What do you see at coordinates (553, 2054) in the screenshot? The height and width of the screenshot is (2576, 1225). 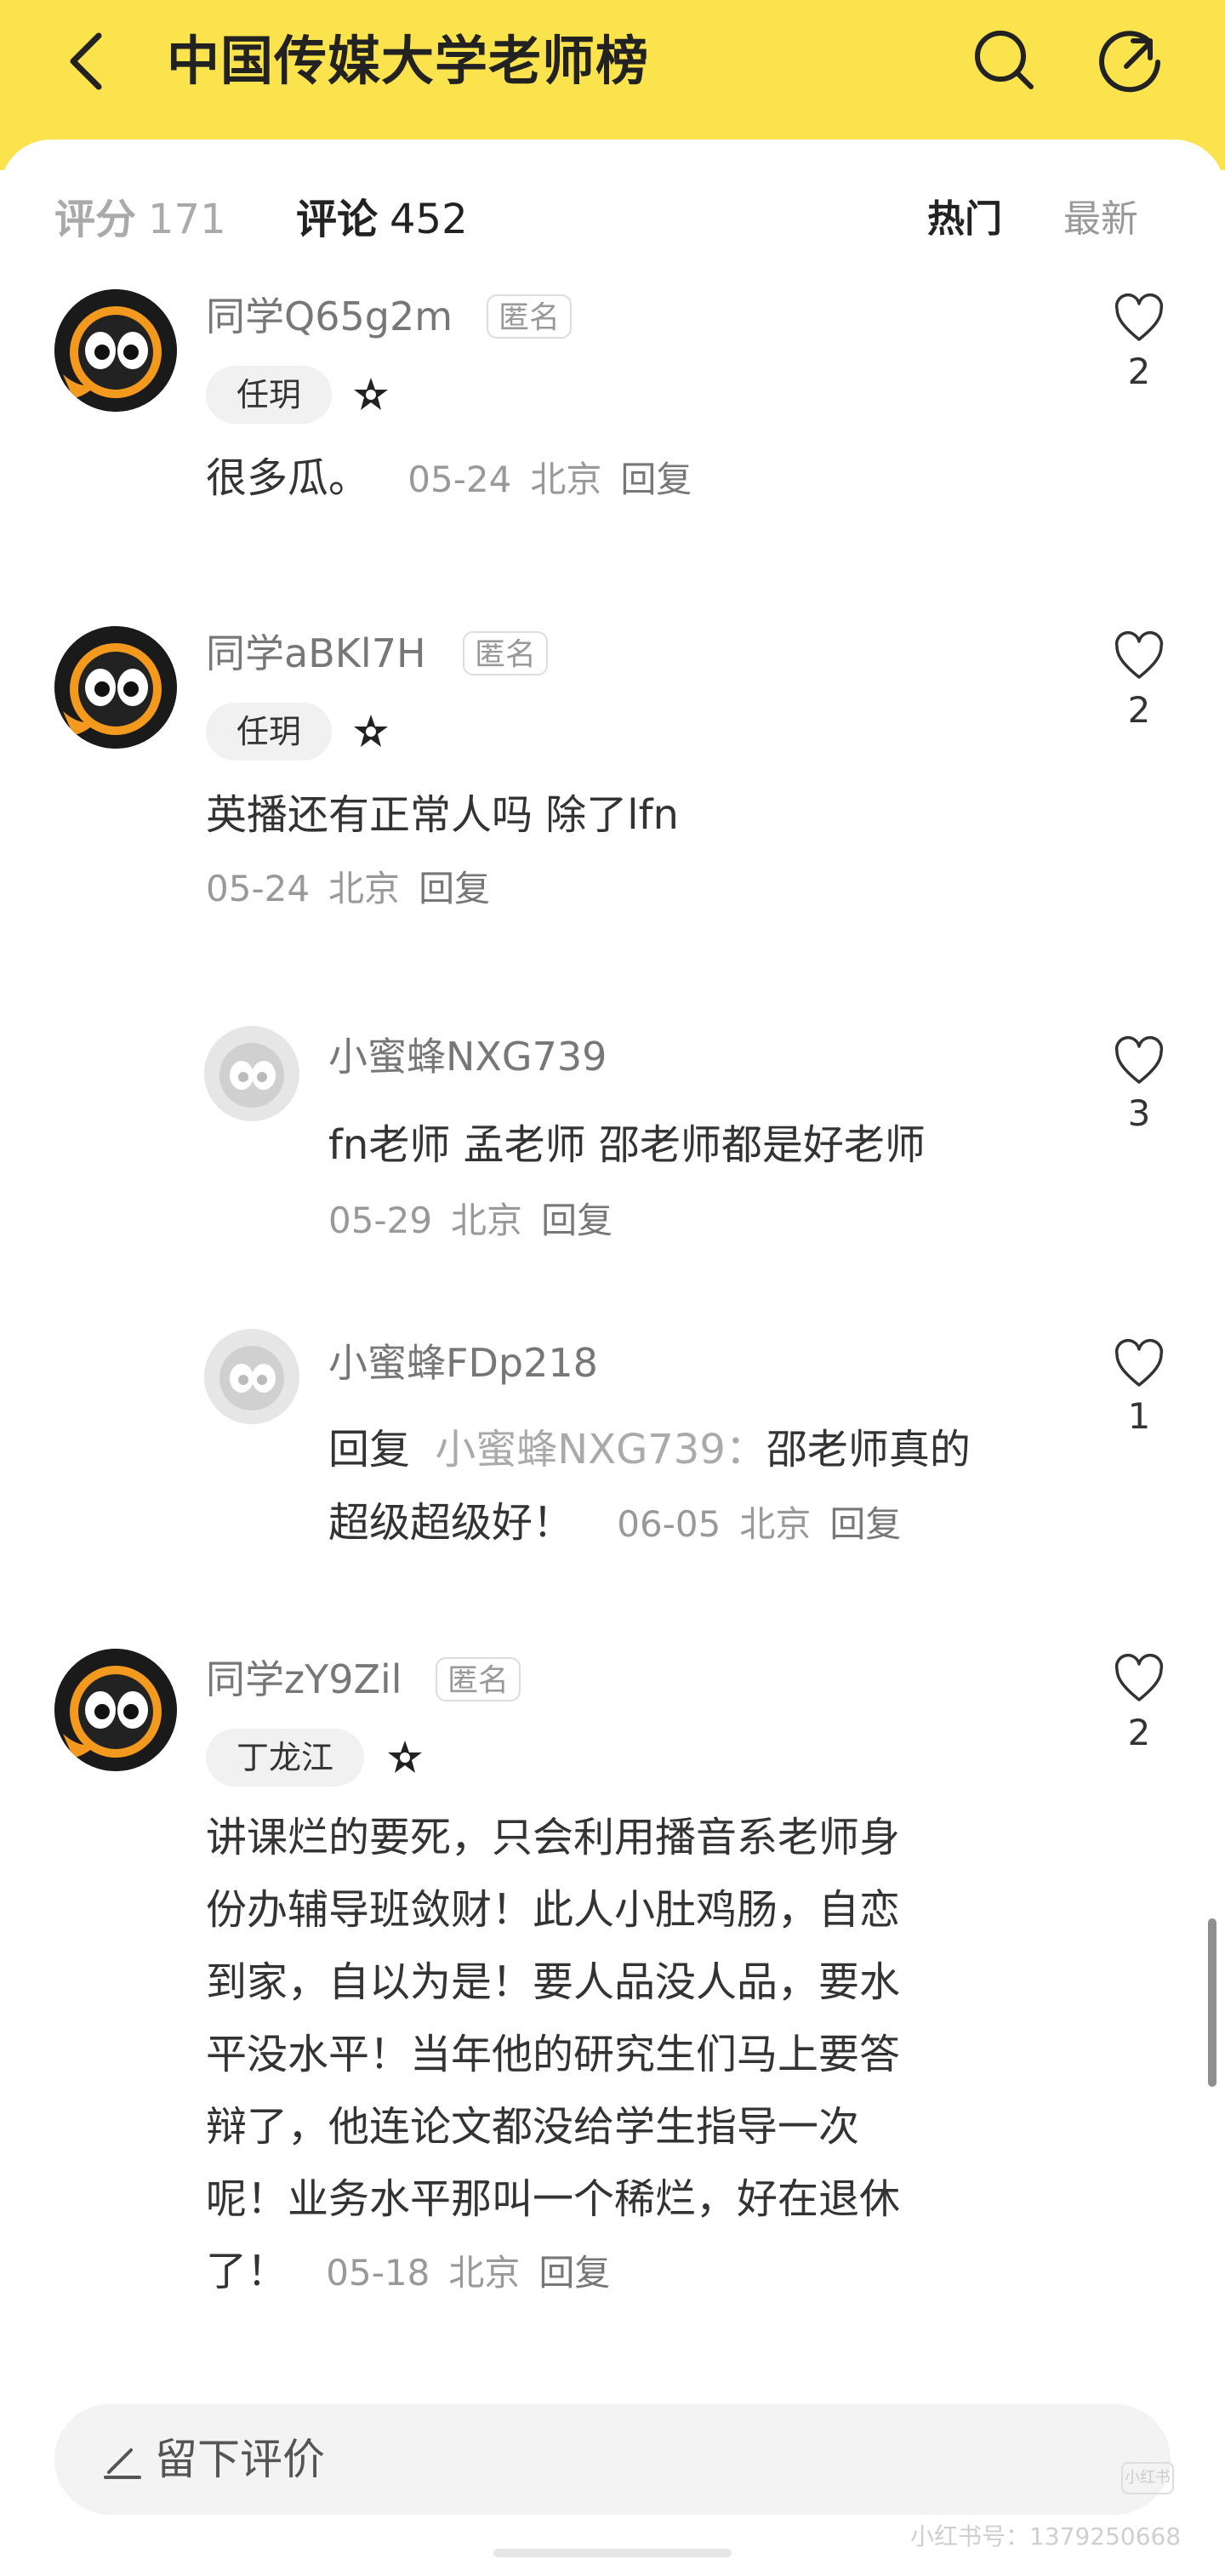 I see `comment-text-line: 平没水平！当年他的研究生们马上要答` at bounding box center [553, 2054].